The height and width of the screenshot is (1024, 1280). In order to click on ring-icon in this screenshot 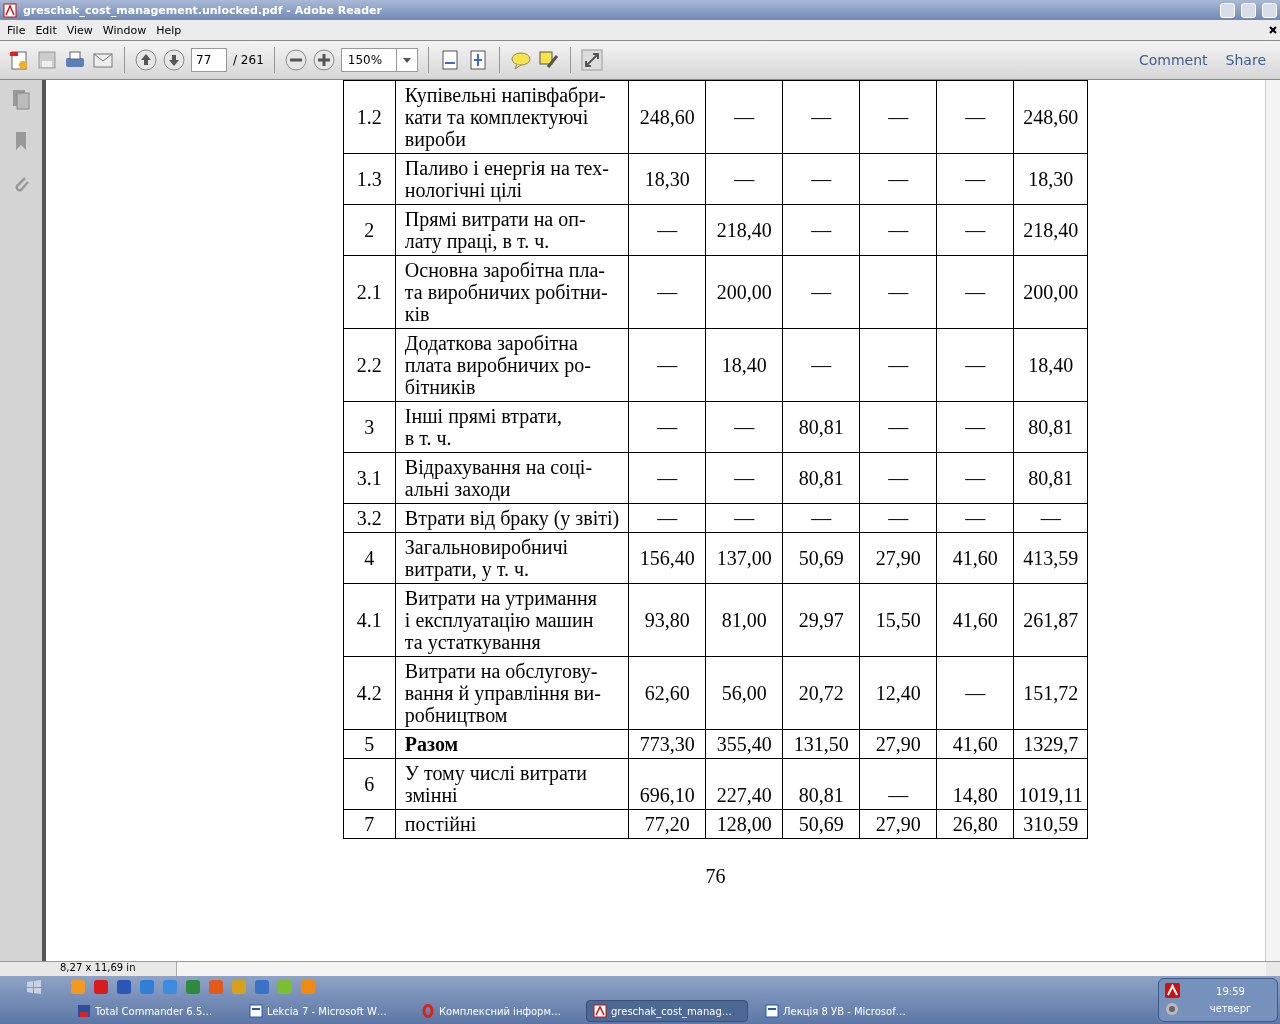, I will do `click(428, 1011)`.